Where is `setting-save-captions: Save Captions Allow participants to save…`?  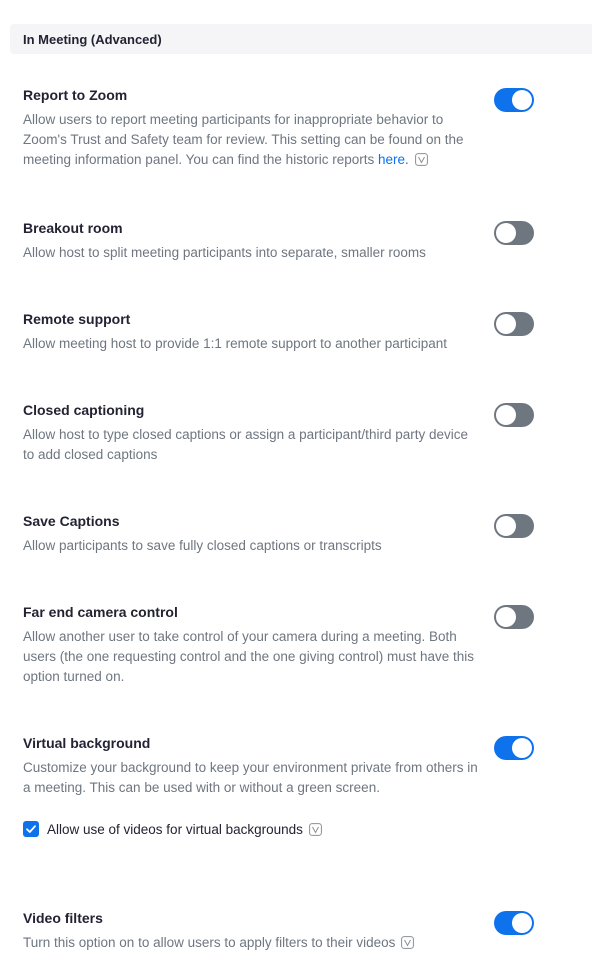
setting-save-captions: Save Captions Allow participants to save… is located at coordinates (250, 534).